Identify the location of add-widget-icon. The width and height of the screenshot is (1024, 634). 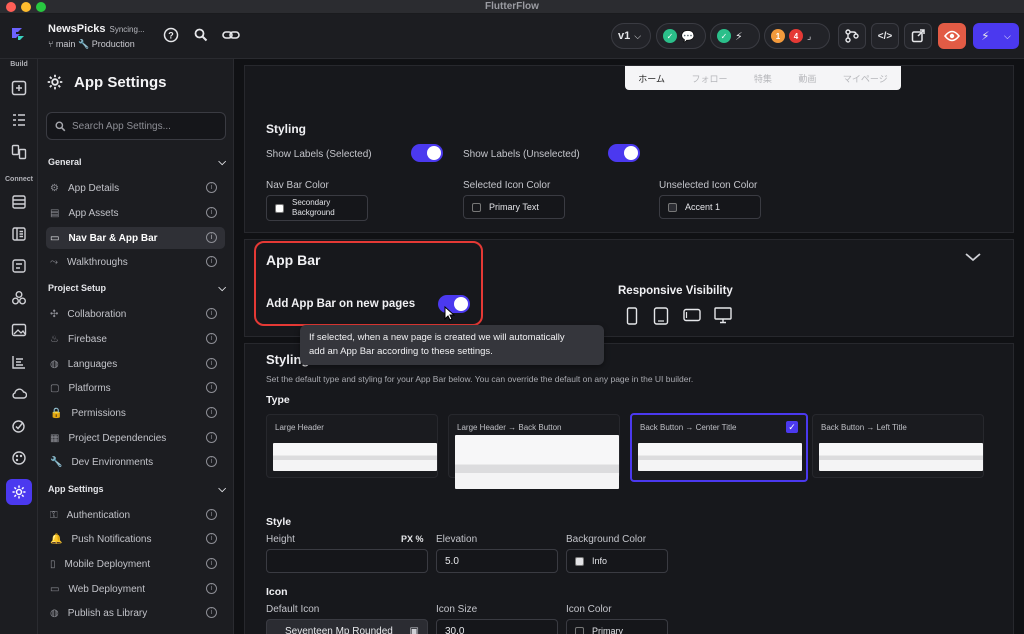
(19, 88).